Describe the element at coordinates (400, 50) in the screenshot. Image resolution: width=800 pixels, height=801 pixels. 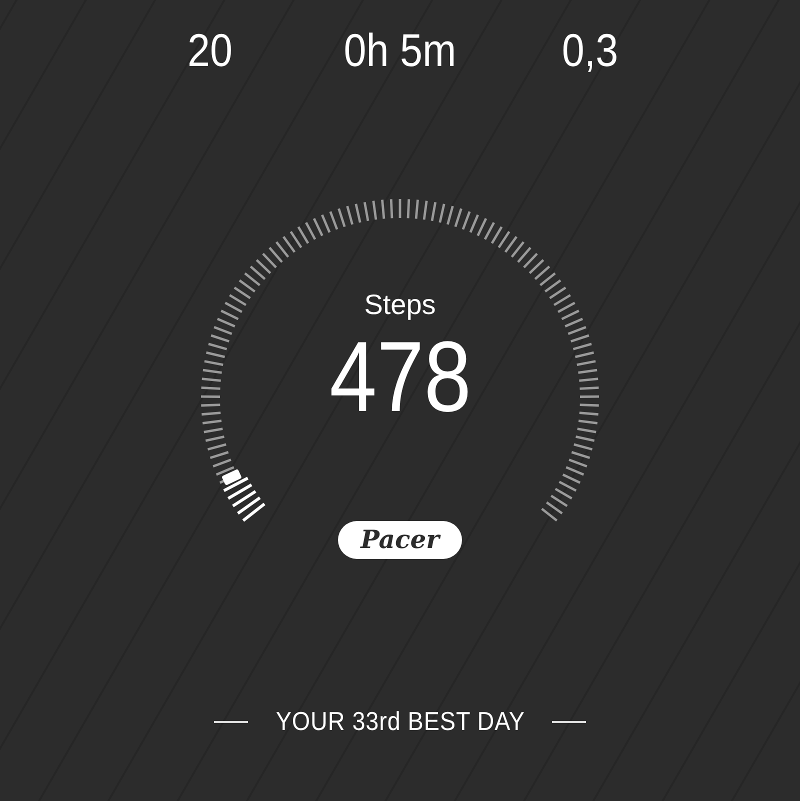
I see `stat-value: 0h 5m` at that location.